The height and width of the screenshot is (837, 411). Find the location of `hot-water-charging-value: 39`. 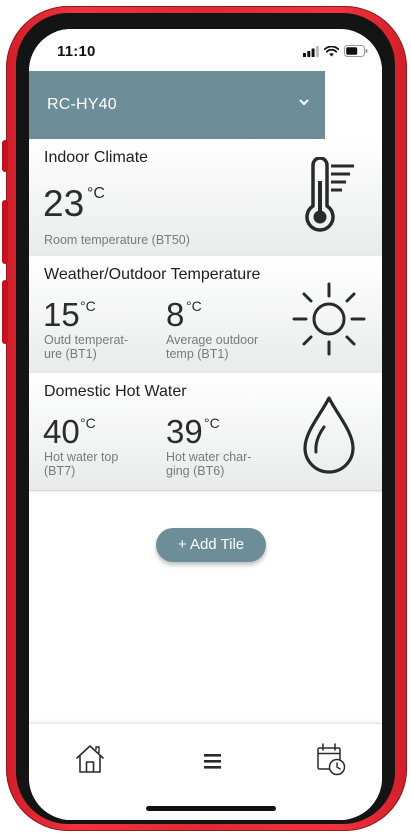

hot-water-charging-value: 39 is located at coordinates (184, 431).